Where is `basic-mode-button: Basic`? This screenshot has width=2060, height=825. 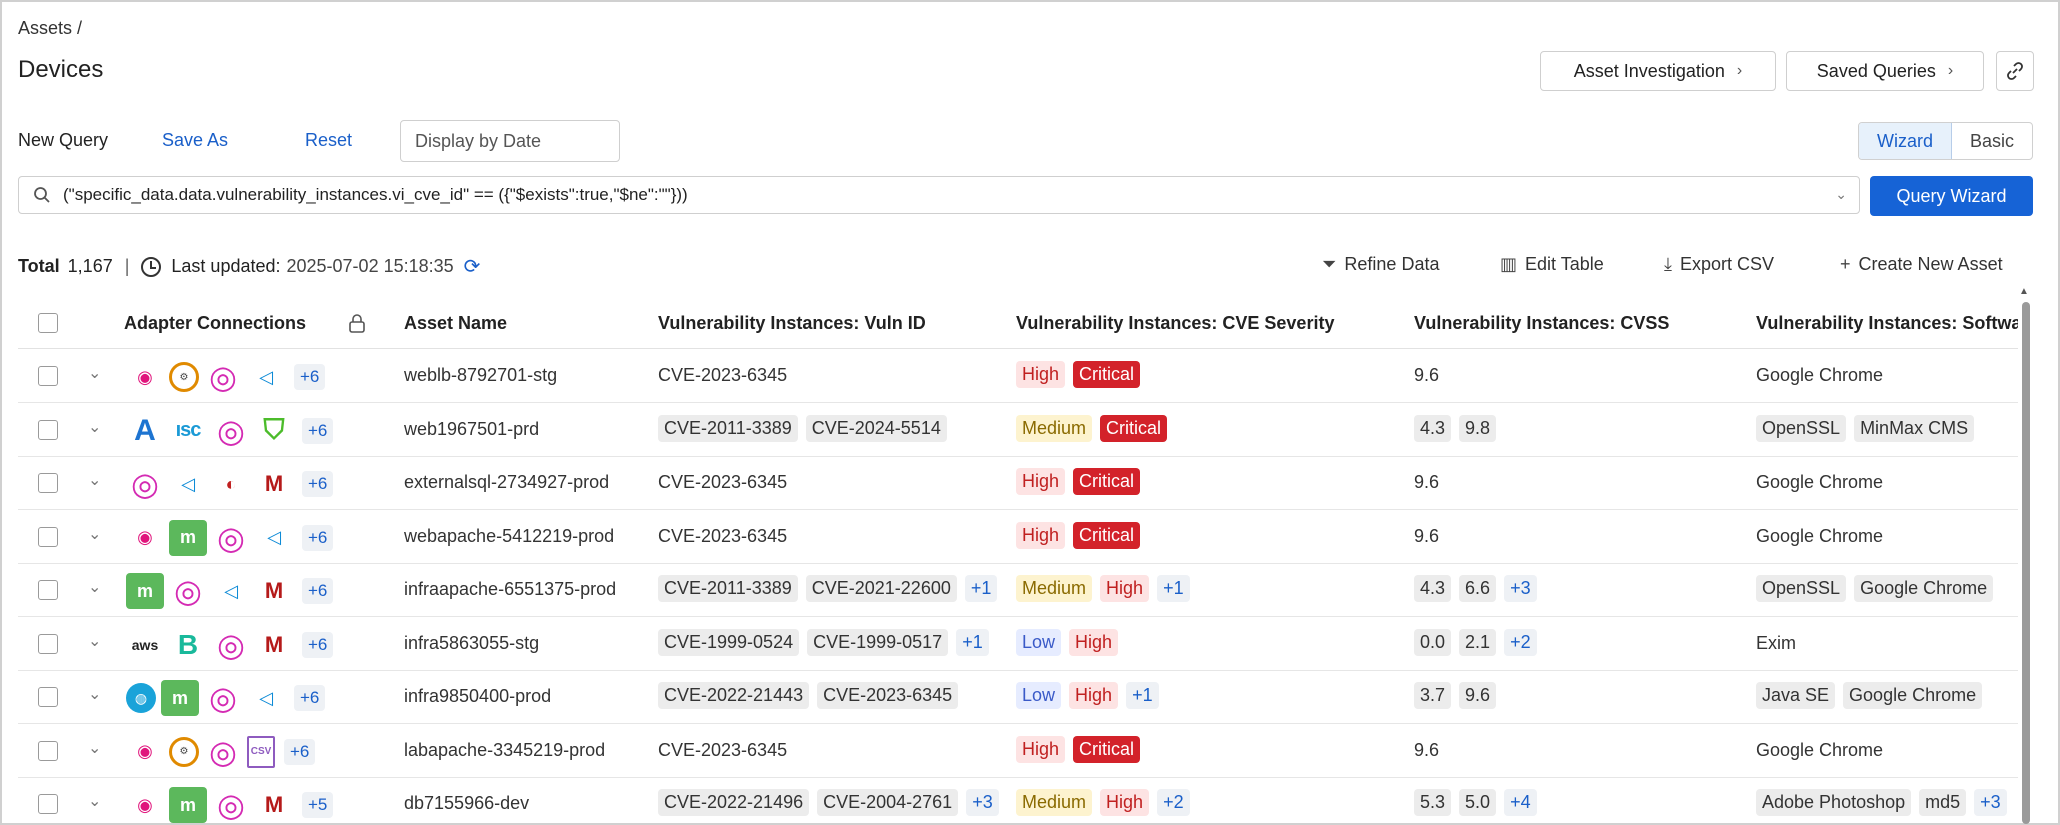
basic-mode-button: Basic is located at coordinates (1992, 141).